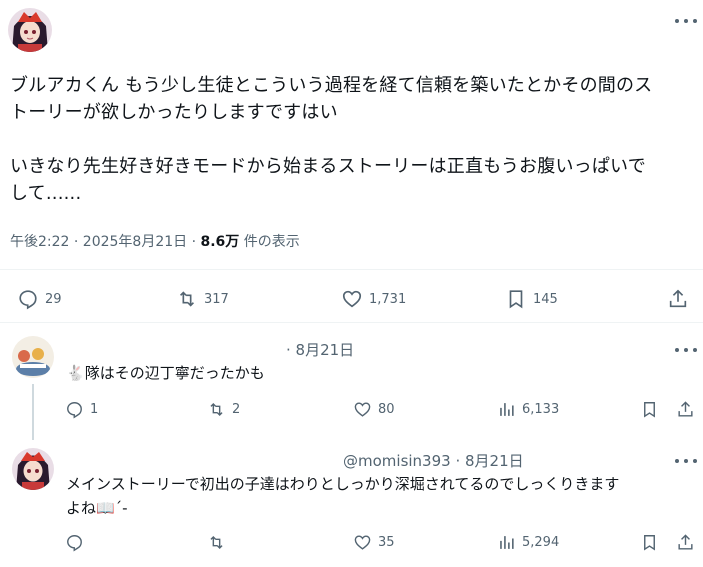  I want to click on tweet-text-line-2: トーリーが欲しかったりしますですはい, so click(174, 112).